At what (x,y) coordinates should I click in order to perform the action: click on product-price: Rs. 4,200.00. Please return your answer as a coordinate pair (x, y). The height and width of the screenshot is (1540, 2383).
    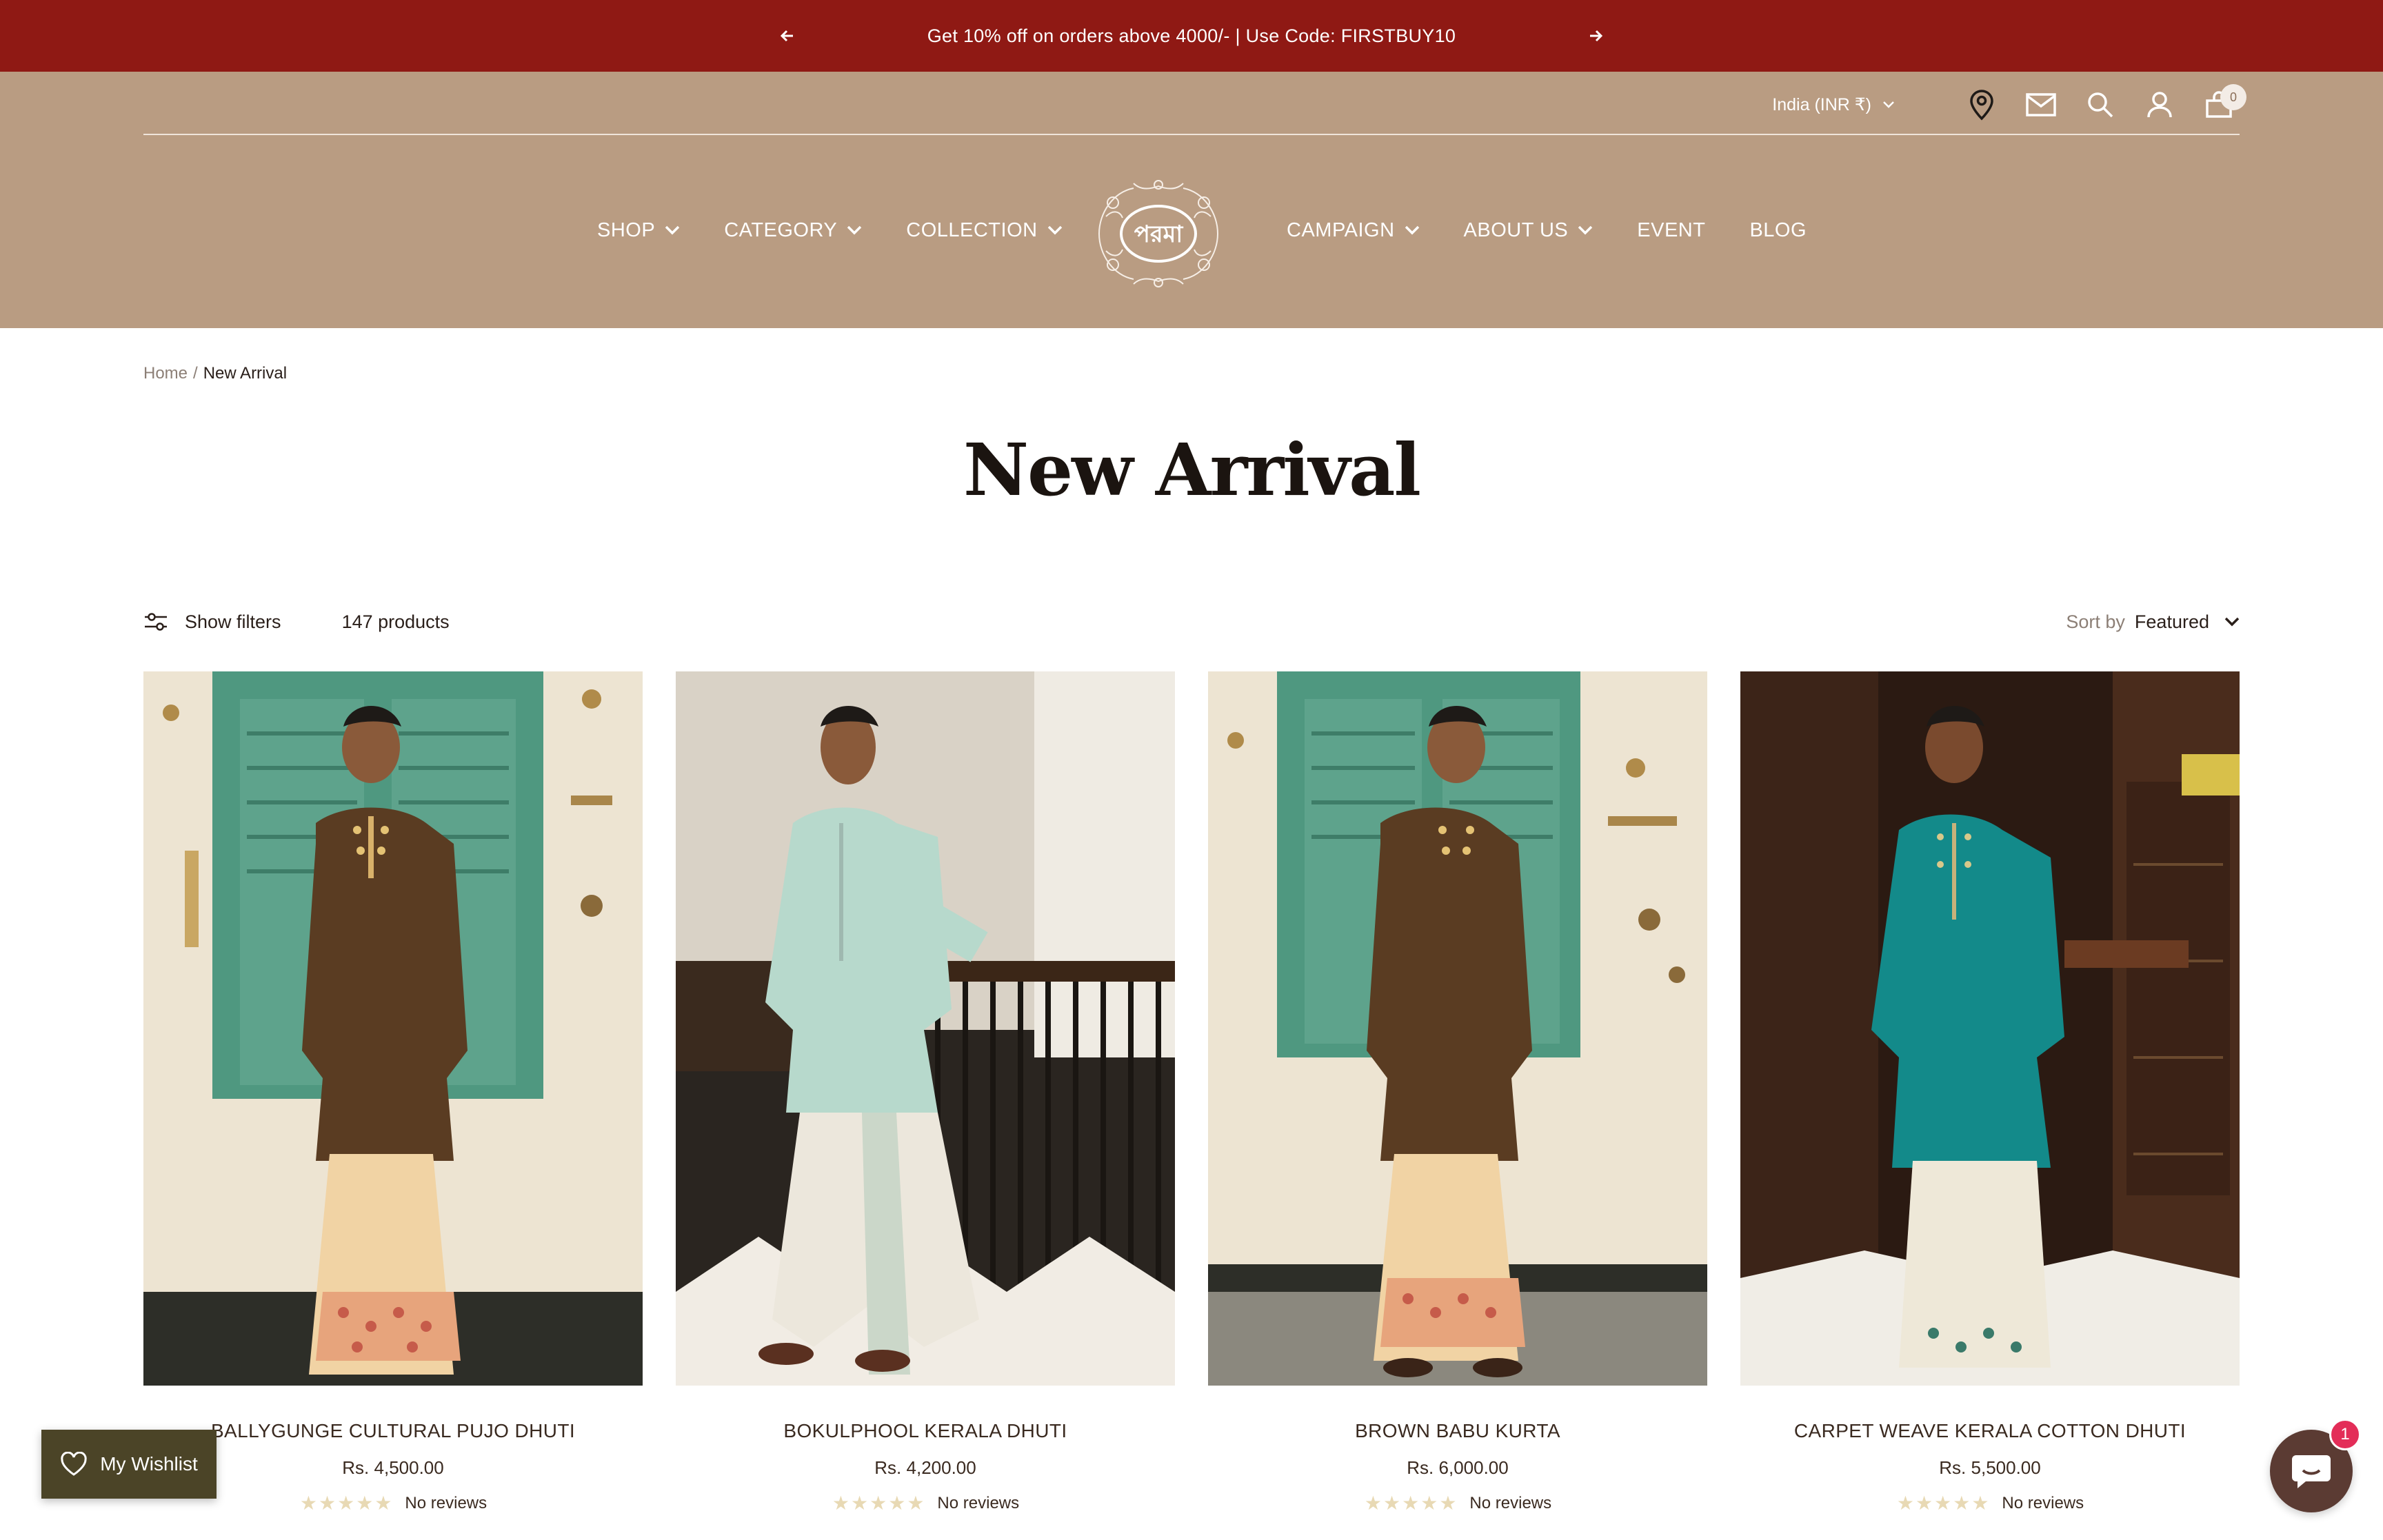
    Looking at the image, I should click on (925, 1468).